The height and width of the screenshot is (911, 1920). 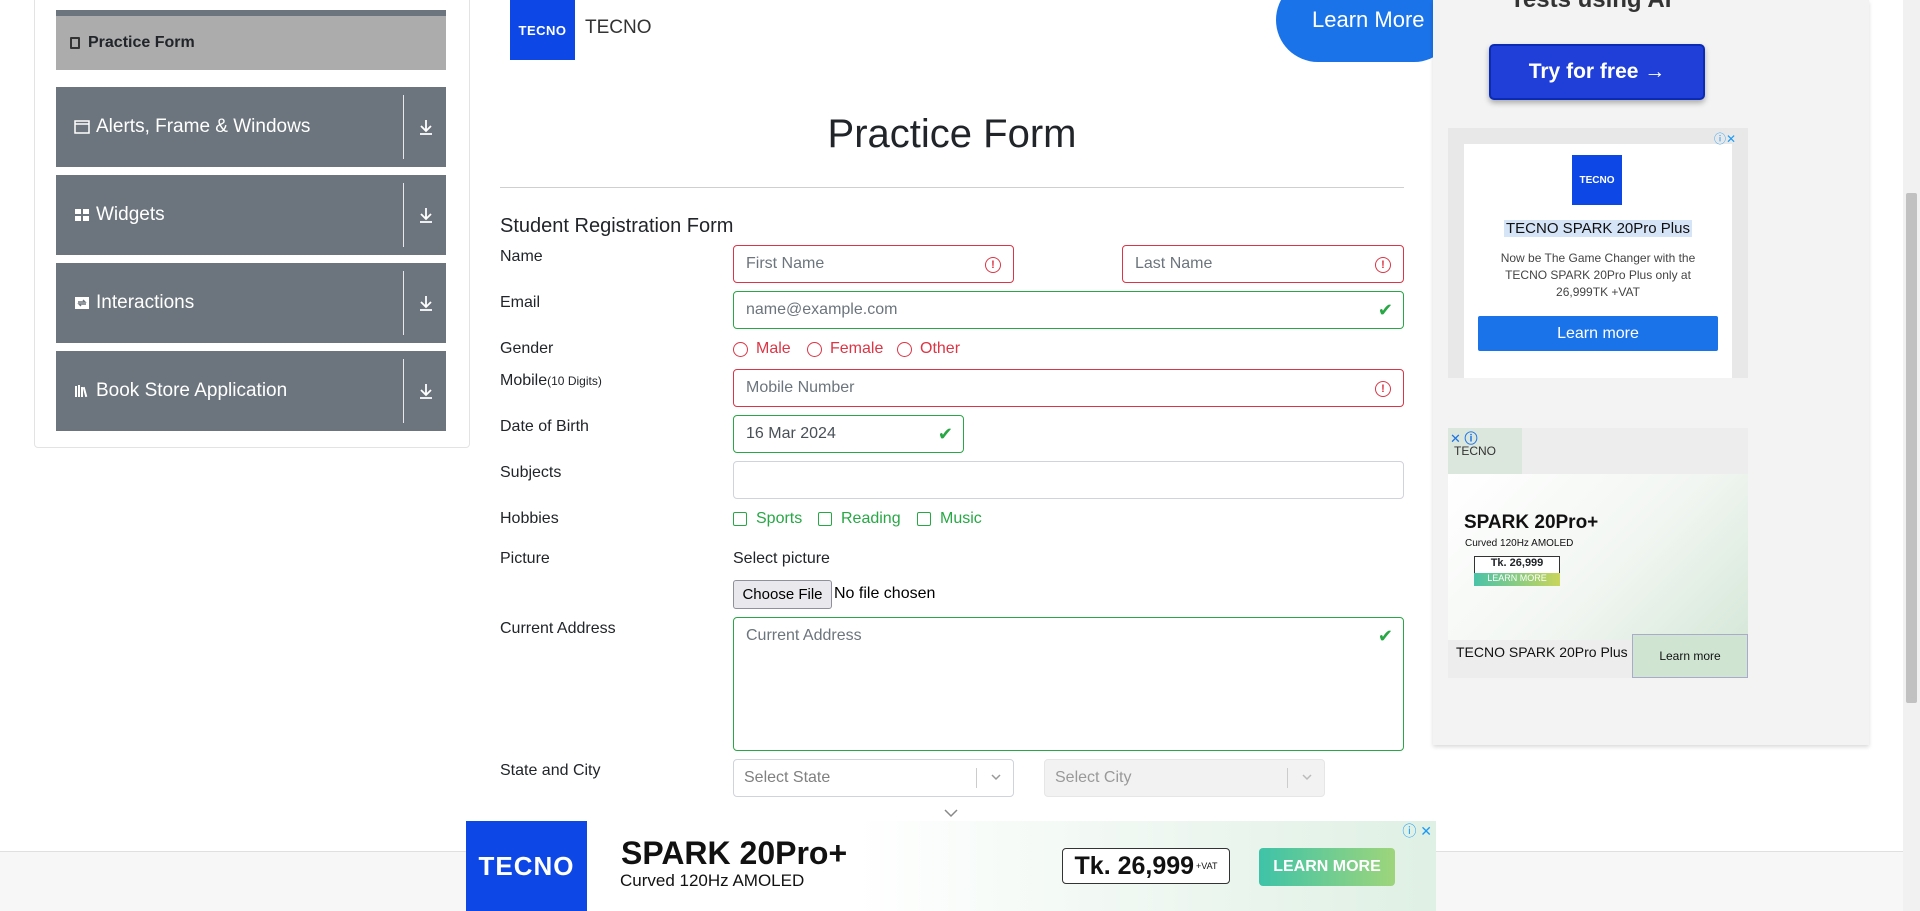 What do you see at coordinates (251, 40) in the screenshot?
I see `sidebar-item-practice-form: Practice Form` at bounding box center [251, 40].